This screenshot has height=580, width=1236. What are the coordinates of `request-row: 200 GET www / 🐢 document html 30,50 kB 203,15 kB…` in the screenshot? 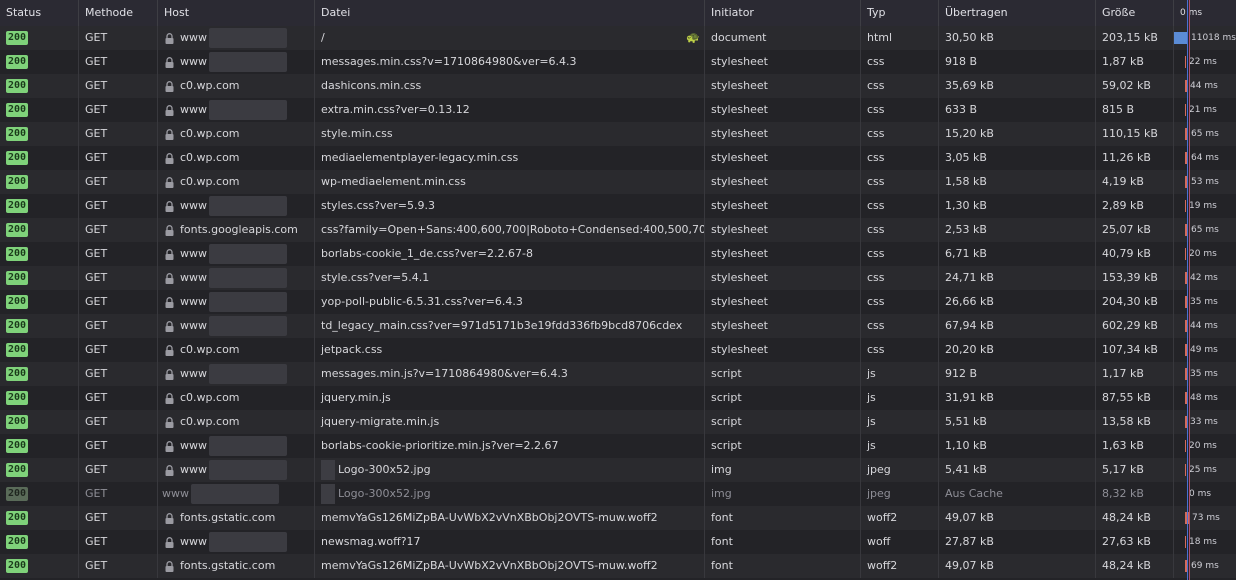 It's located at (618, 38).